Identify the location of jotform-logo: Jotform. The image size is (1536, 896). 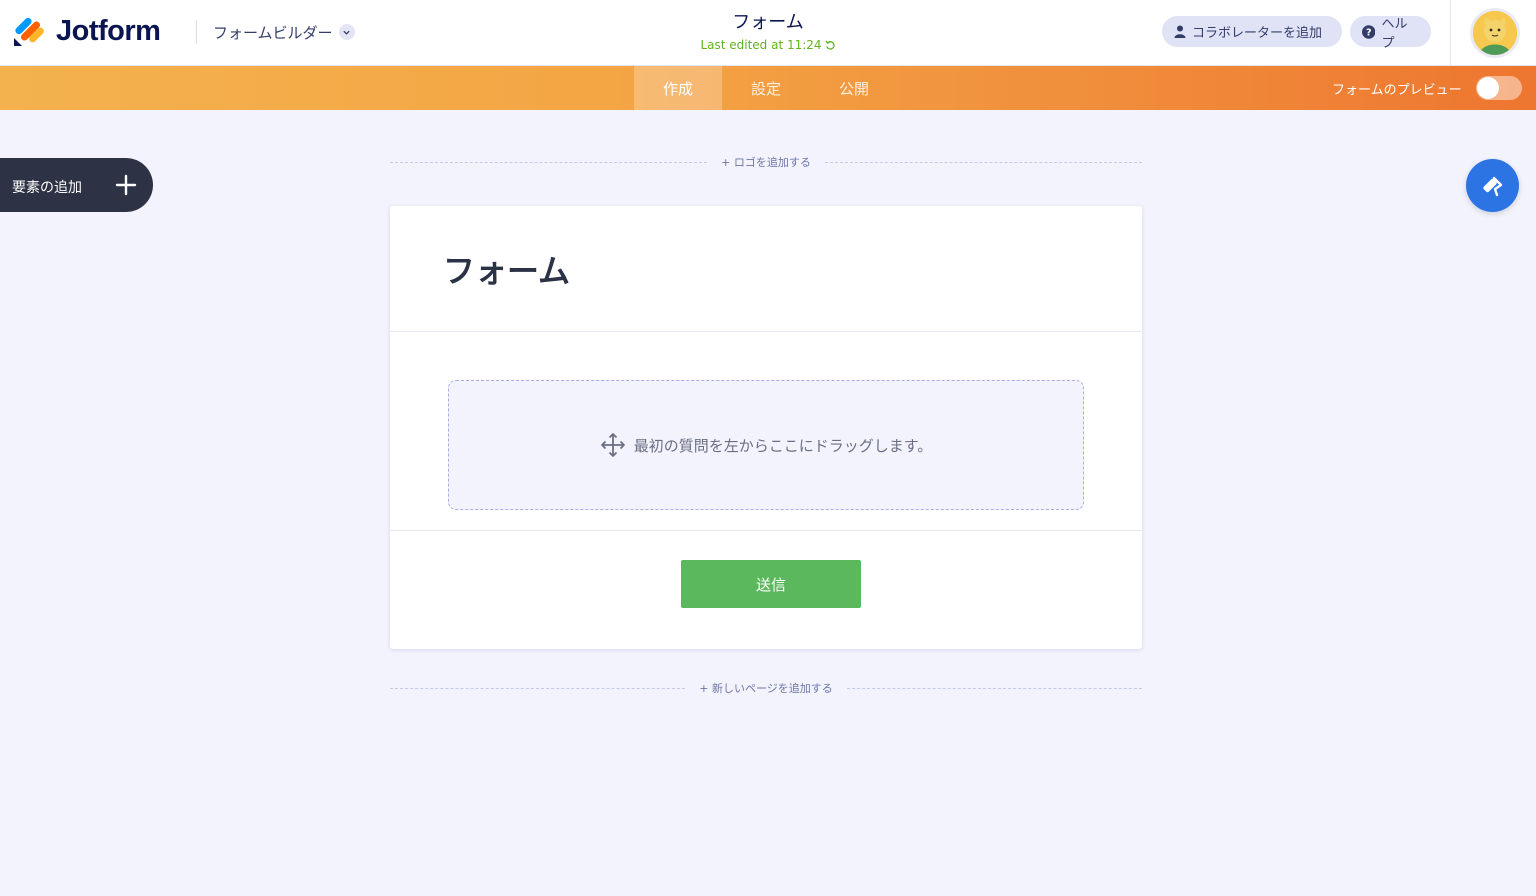
(86, 31).